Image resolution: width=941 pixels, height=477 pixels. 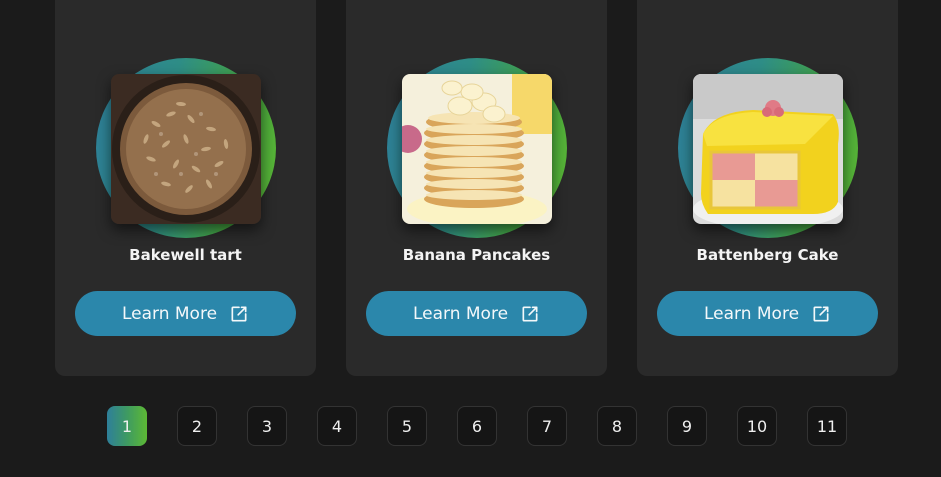 What do you see at coordinates (337, 426) in the screenshot?
I see `page-button-4: 4` at bounding box center [337, 426].